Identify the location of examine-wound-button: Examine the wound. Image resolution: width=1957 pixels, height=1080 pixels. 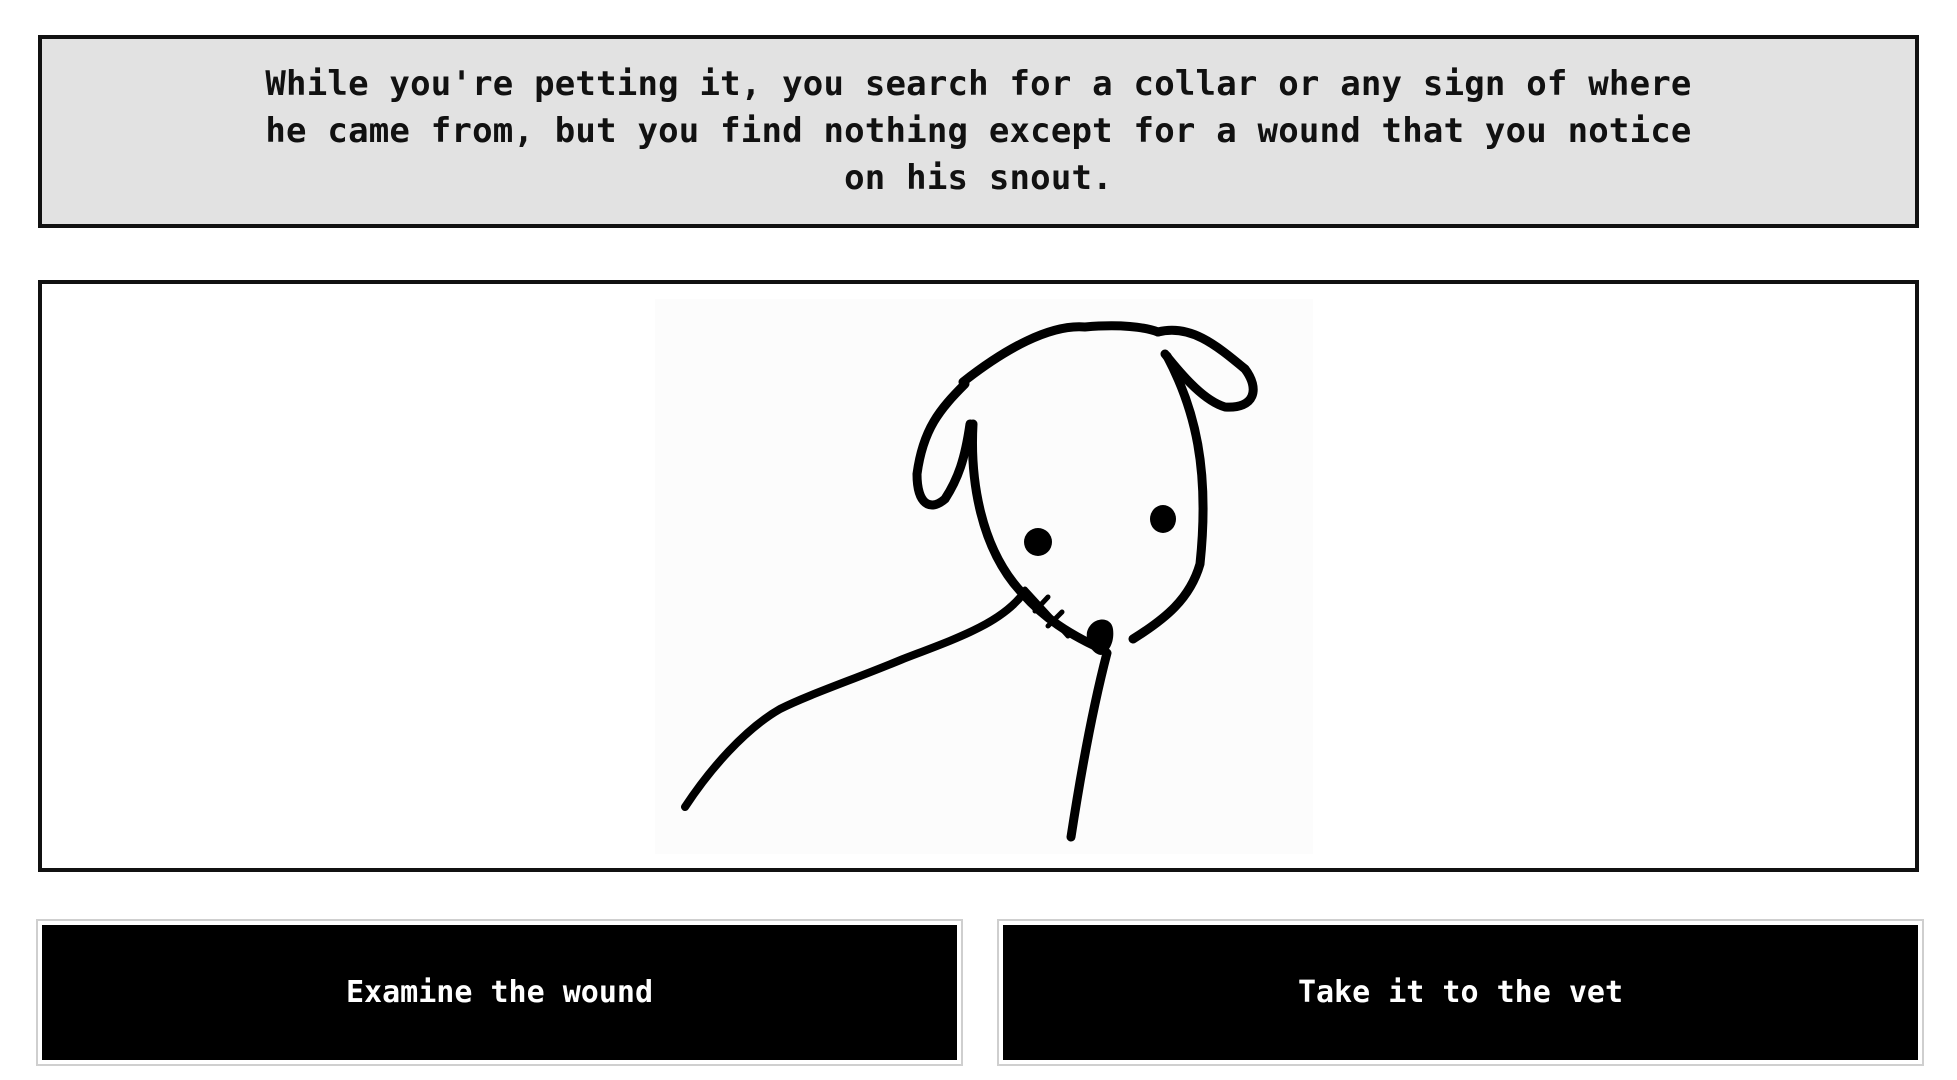
(499, 992).